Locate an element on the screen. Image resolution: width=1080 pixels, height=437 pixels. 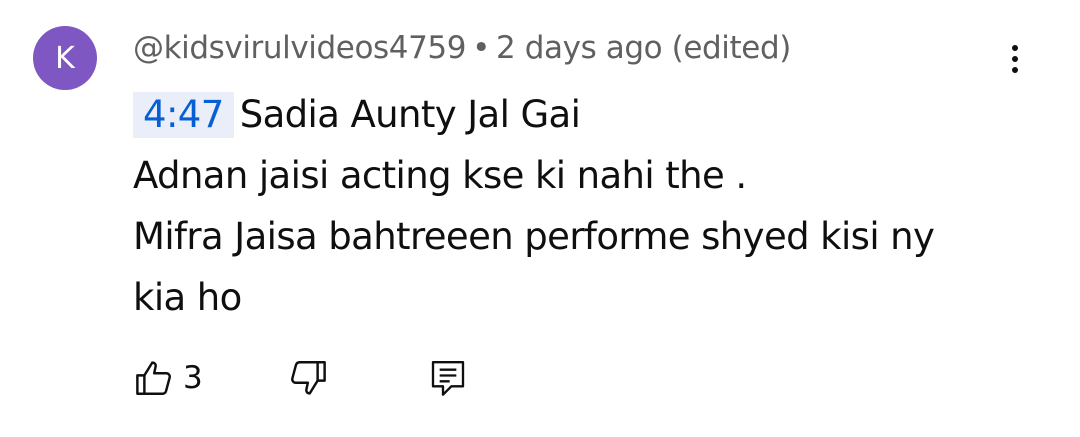
comment-text: Sadia Aunty Jal Gai is located at coordinates (410, 114).